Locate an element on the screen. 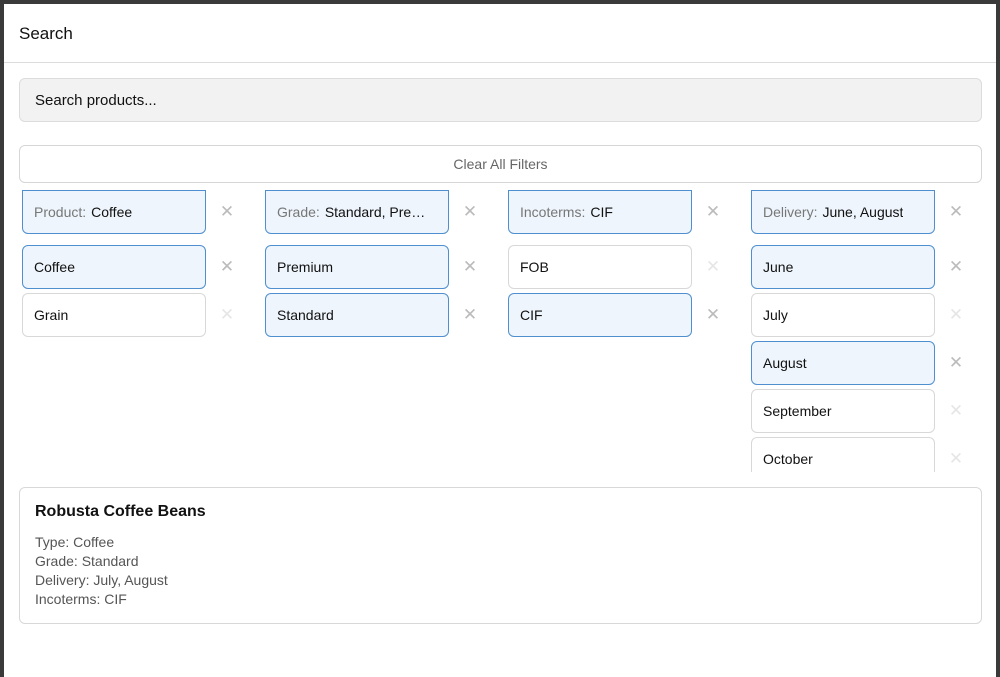  filter-value: Coffee is located at coordinates (112, 212).